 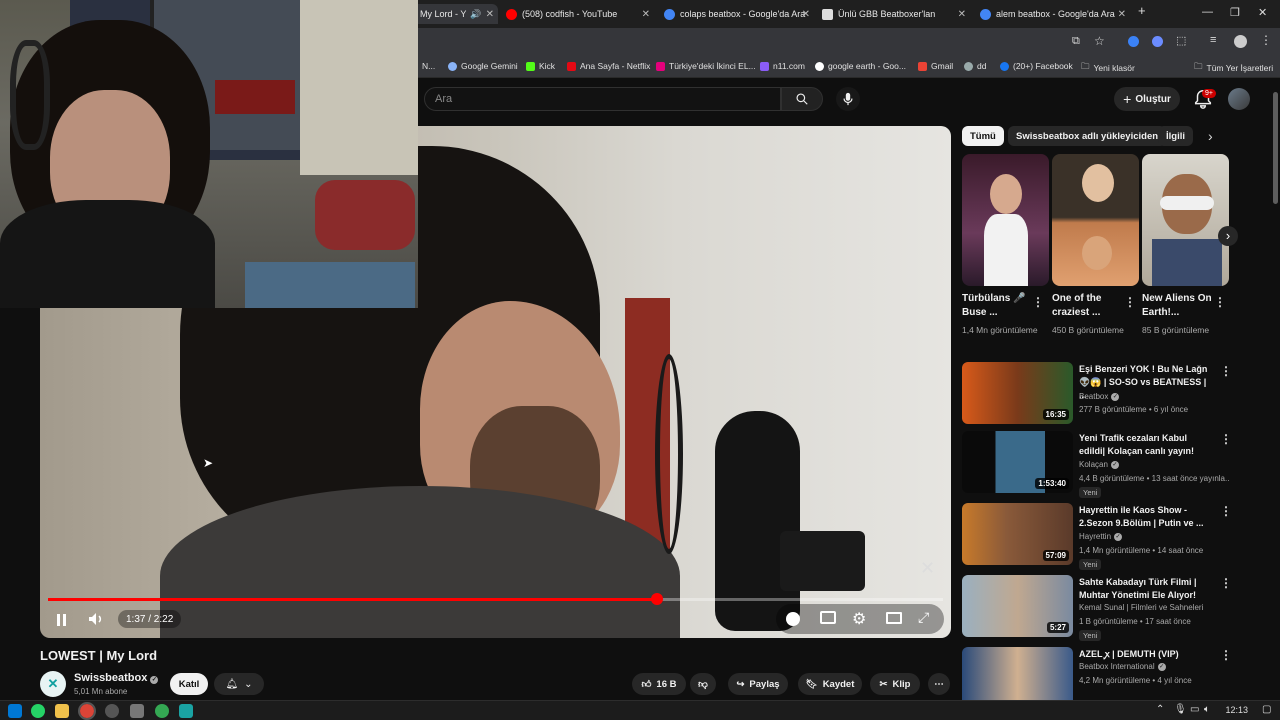 I want to click on video-channel: Beatbox ✓, so click(x=1099, y=396).